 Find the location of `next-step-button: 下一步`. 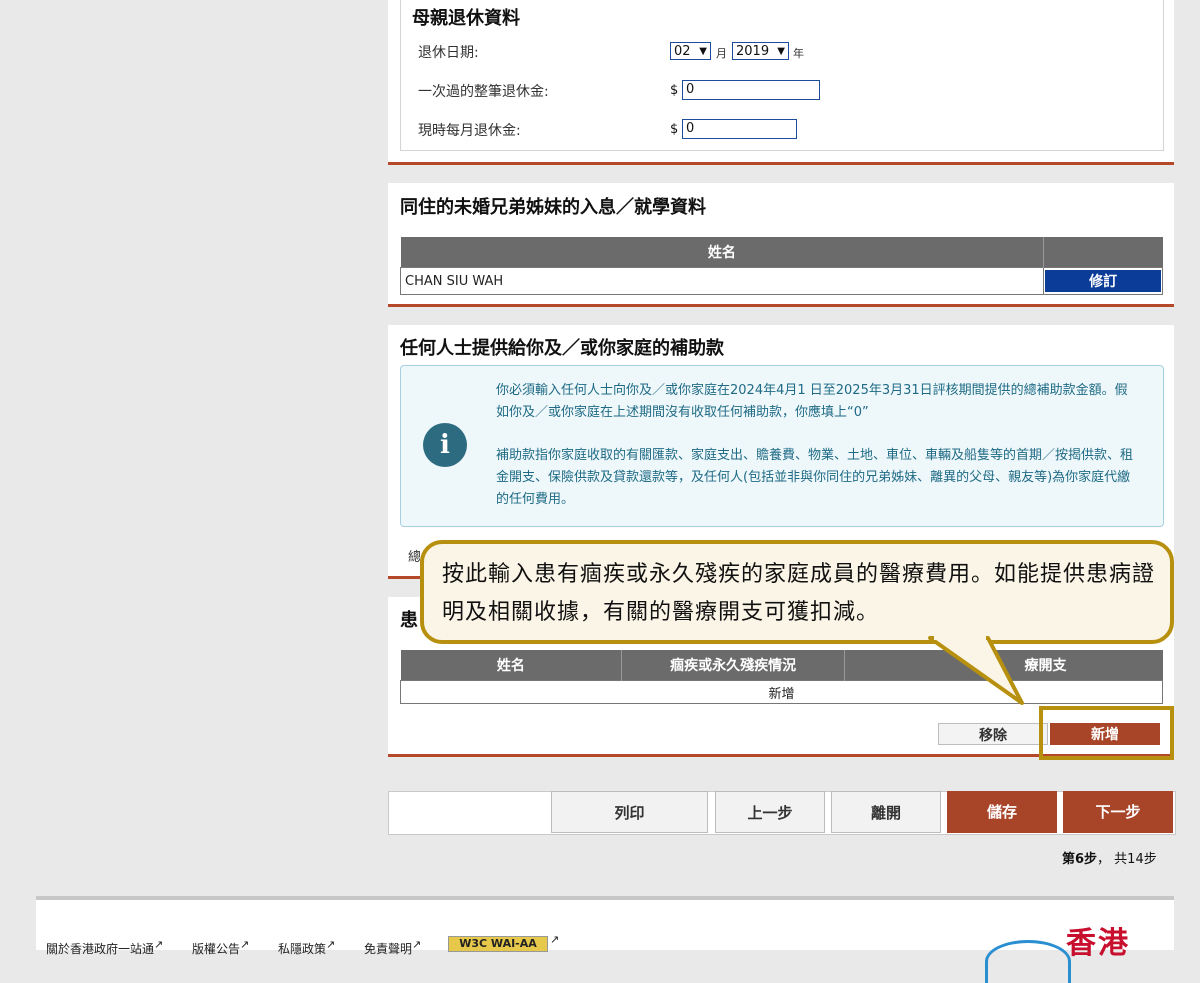

next-step-button: 下一步 is located at coordinates (1118, 812).